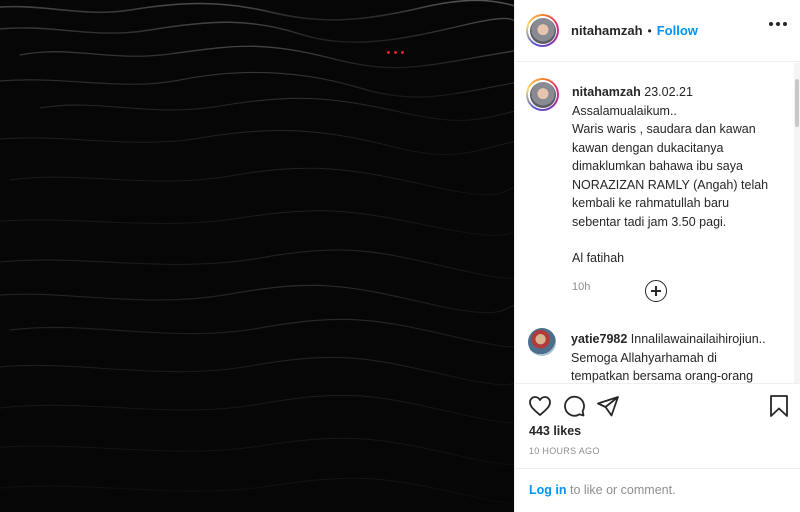 The width and height of the screenshot is (800, 512). What do you see at coordinates (649, 221) in the screenshot?
I see `caption-line: sebentar tadi jam 3.50 pagi.` at bounding box center [649, 221].